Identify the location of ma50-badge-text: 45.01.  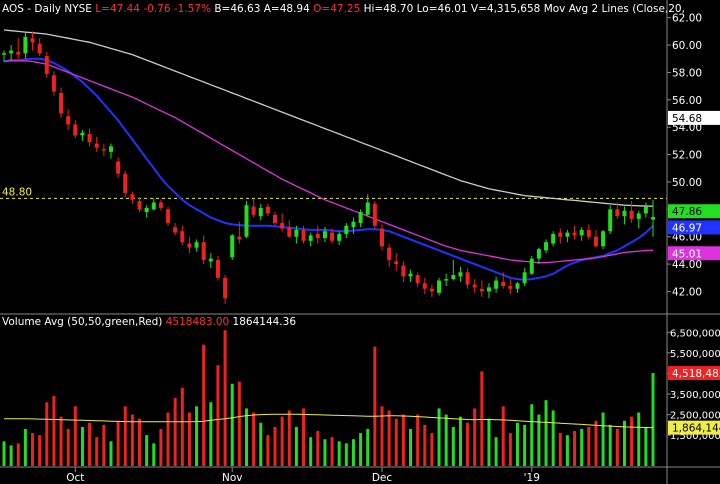
(687, 254).